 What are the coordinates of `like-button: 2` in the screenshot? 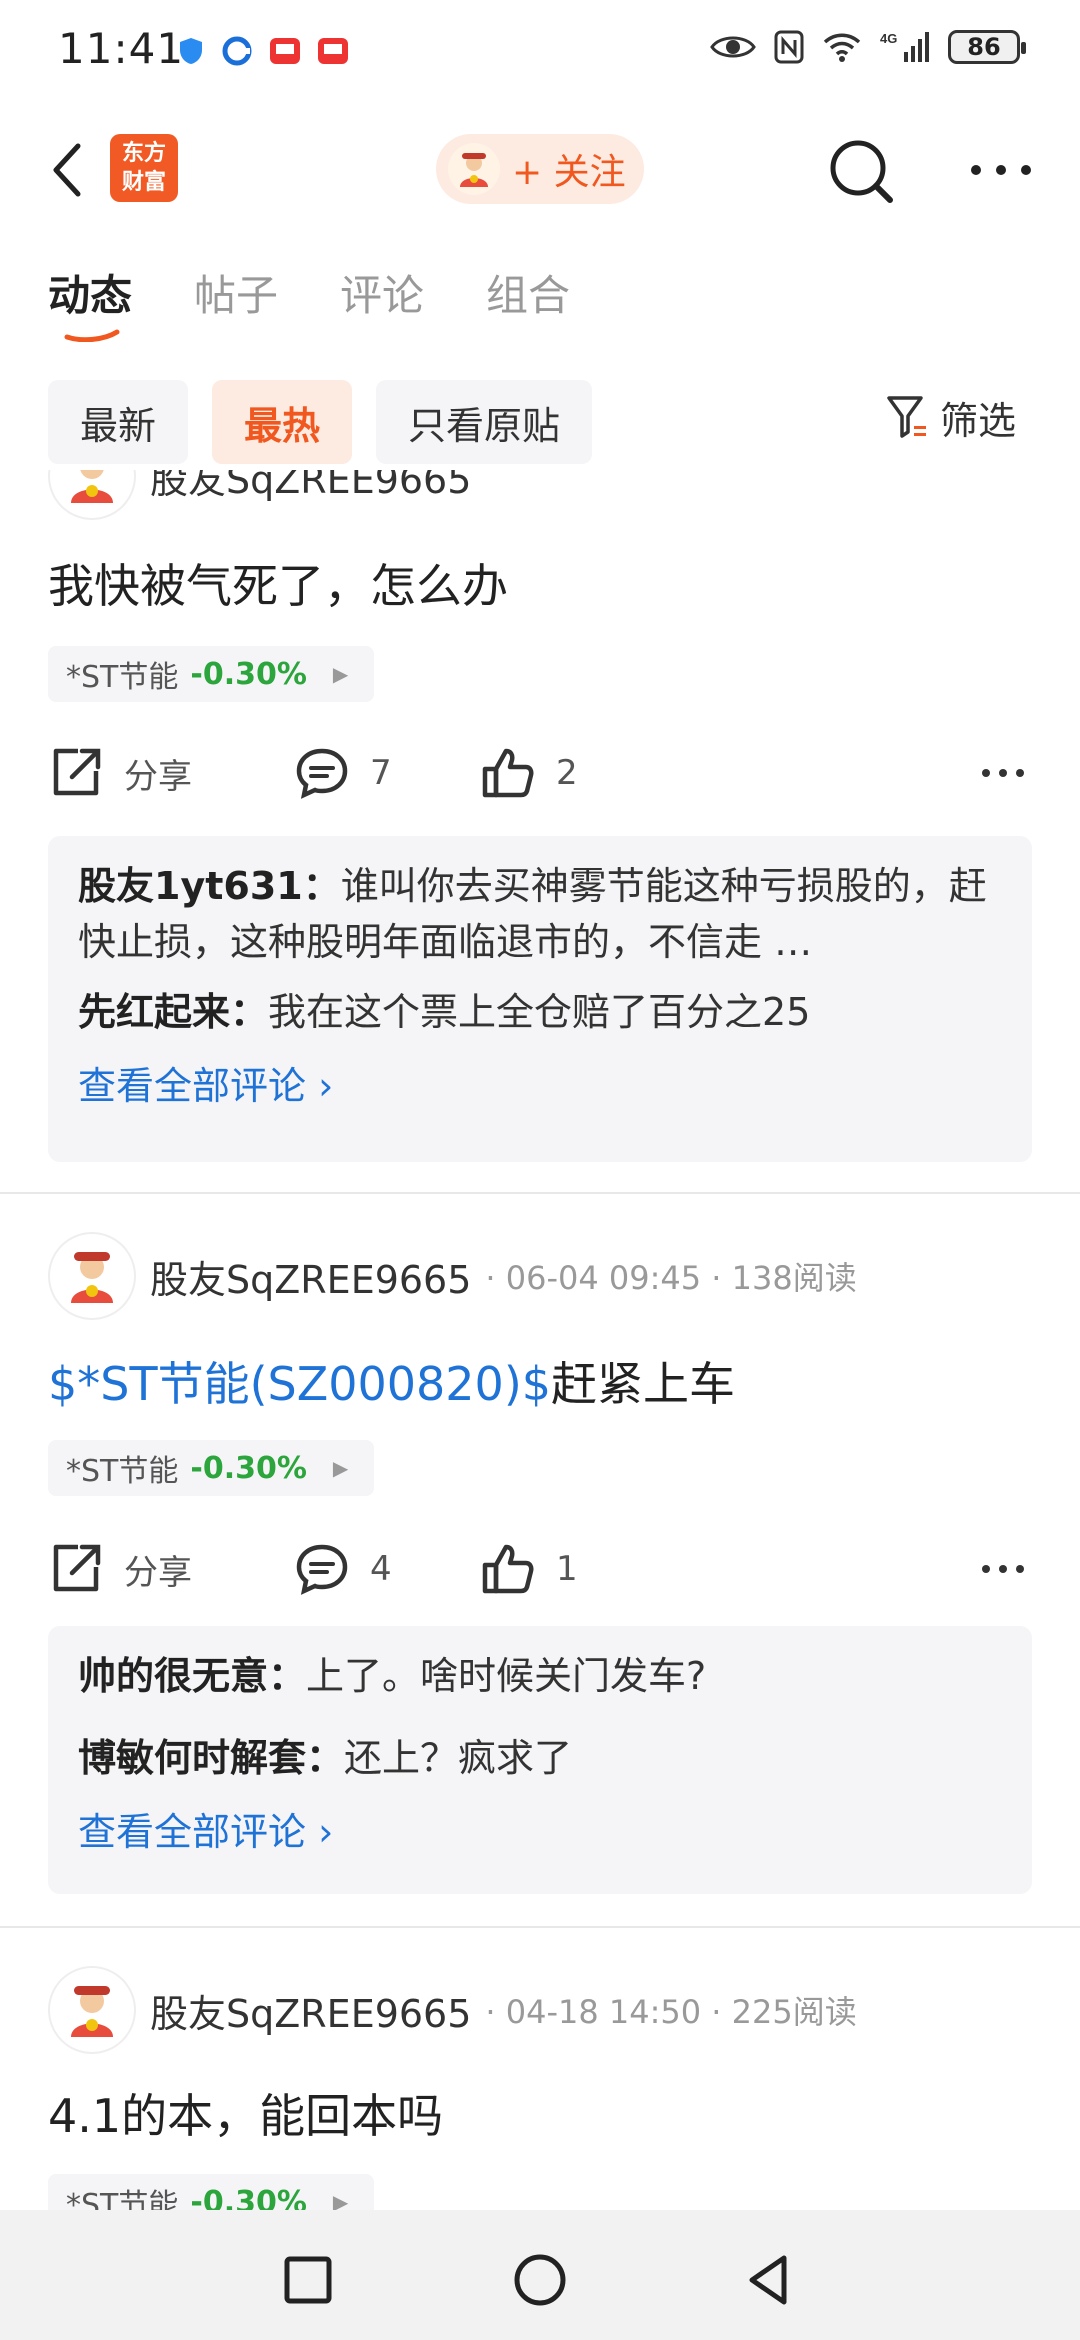 It's located at (529, 773).